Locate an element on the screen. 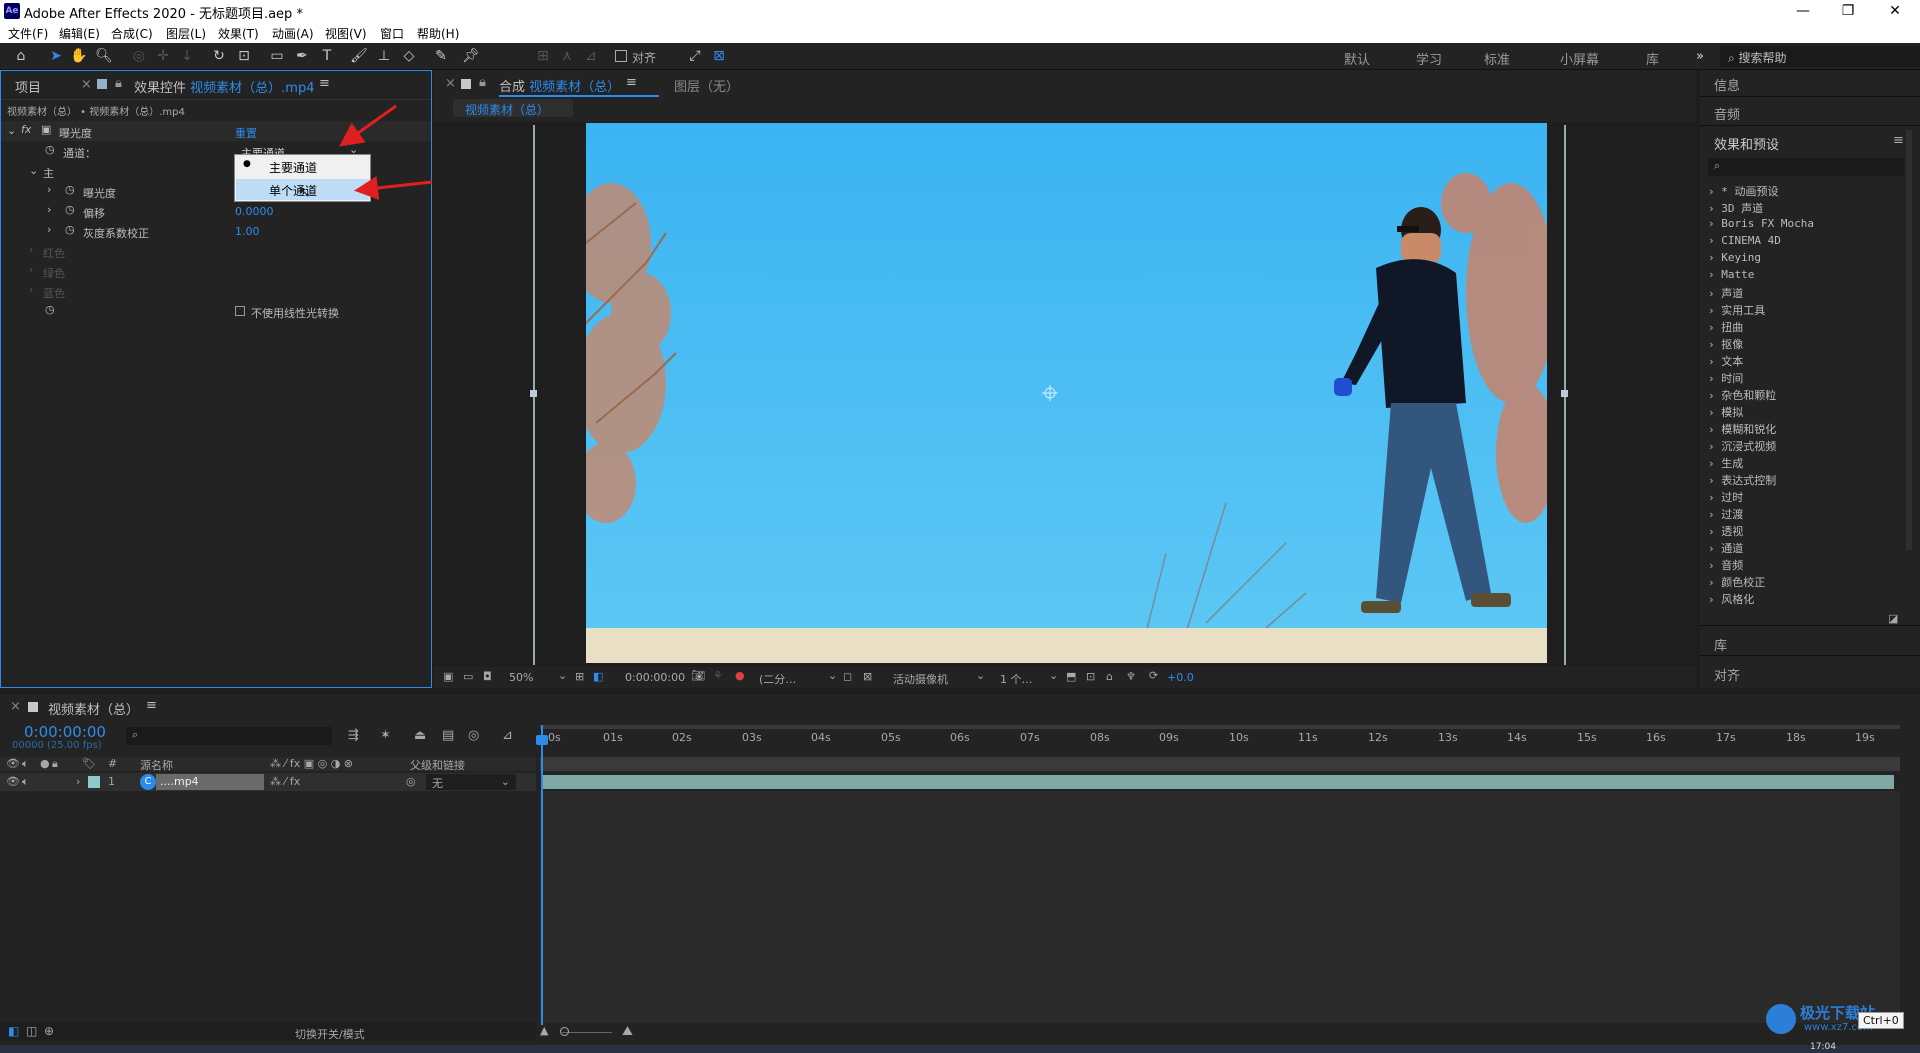 Image resolution: width=1920 pixels, height=1053 pixels. layer-switches-icon: ⁂ ⁄ fx is located at coordinates (285, 781).